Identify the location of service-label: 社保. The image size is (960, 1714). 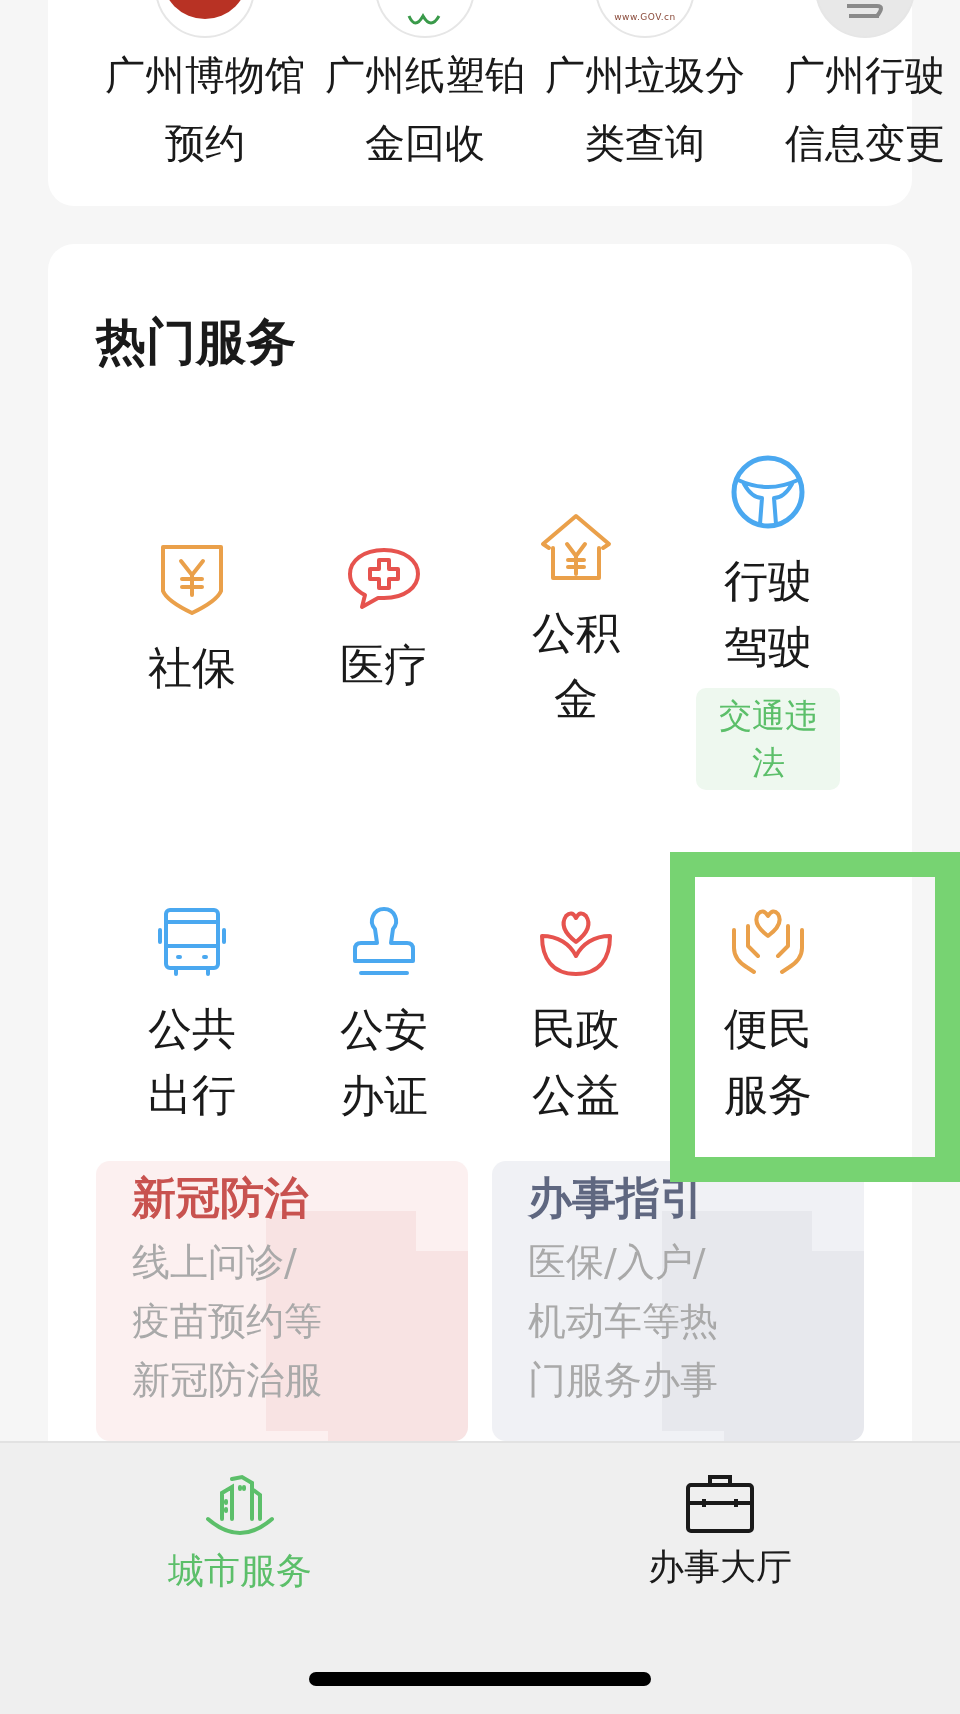
(192, 668).